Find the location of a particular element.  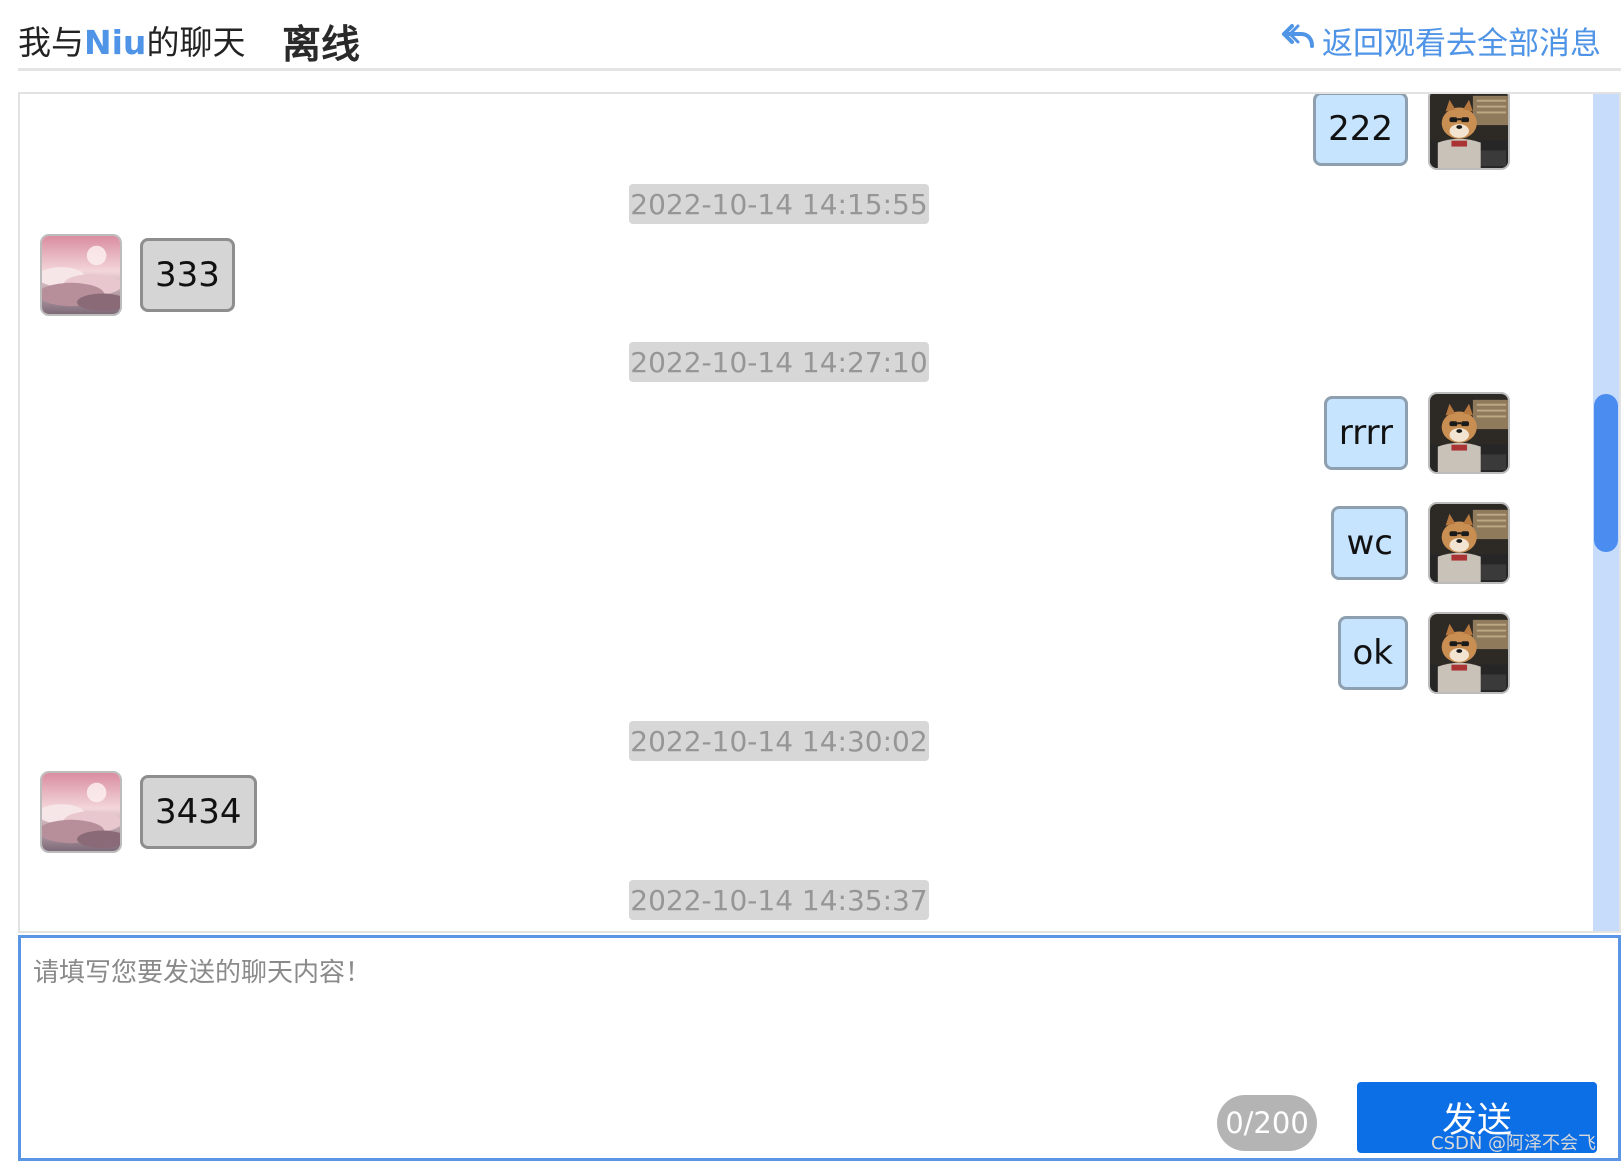

title-suffix: 的聊天 is located at coordinates (196, 42).